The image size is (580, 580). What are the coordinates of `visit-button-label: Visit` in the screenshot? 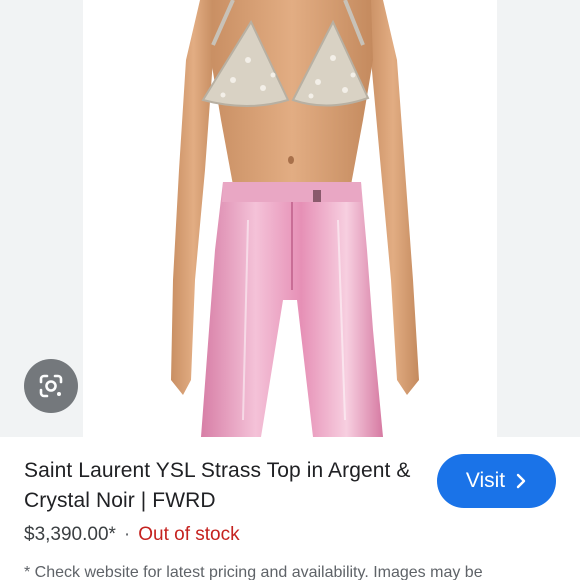 It's located at (485, 480).